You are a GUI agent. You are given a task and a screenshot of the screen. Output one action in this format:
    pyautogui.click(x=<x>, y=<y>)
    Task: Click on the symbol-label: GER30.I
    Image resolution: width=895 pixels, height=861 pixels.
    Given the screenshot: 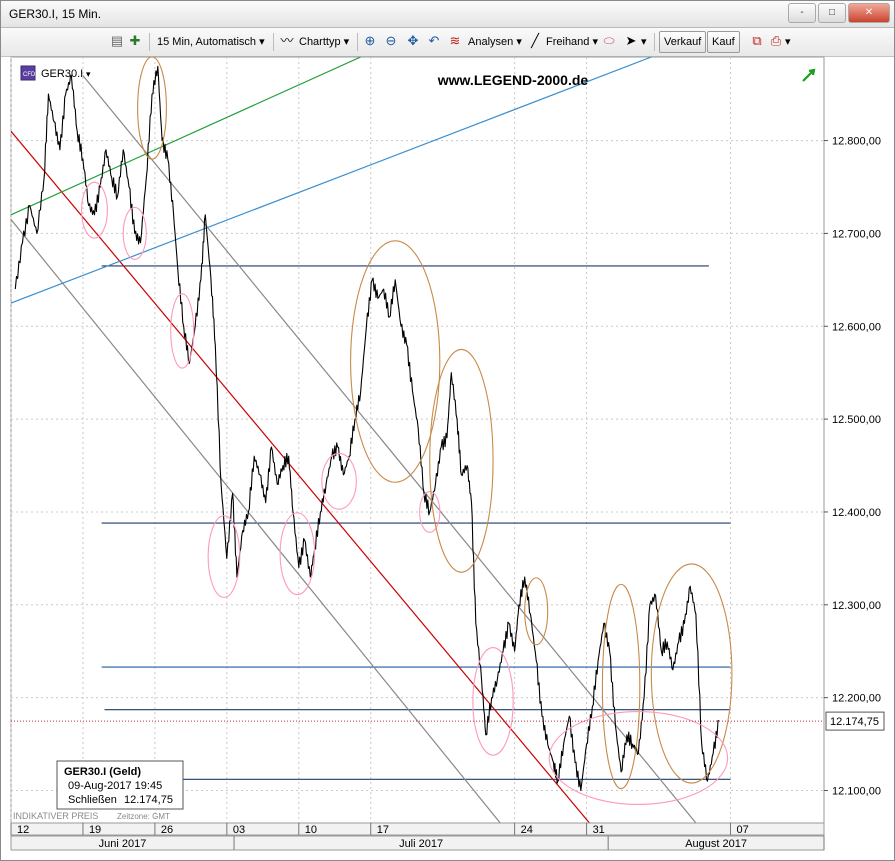 What is the action you would take?
    pyautogui.click(x=62, y=74)
    